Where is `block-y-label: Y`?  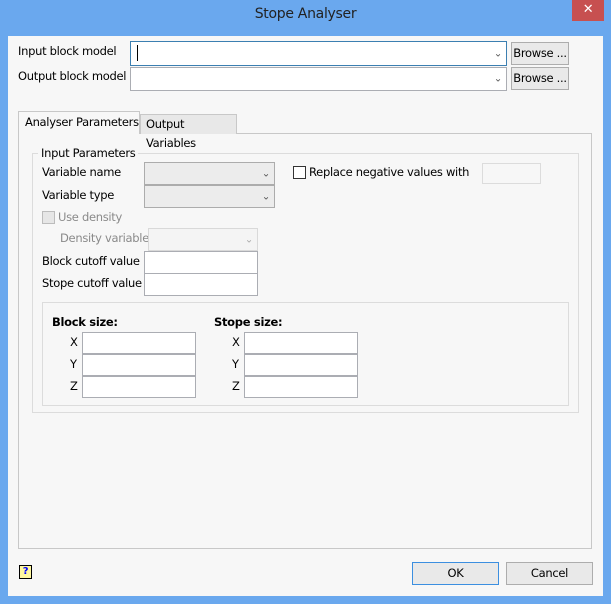
block-y-label: Y is located at coordinates (73, 364).